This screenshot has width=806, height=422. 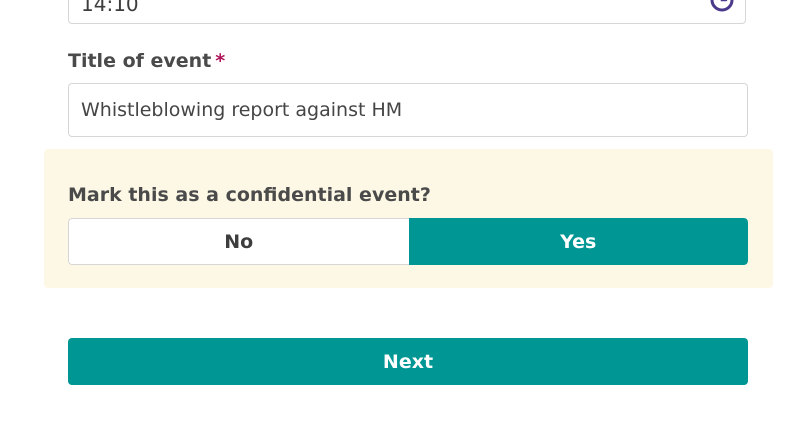 I want to click on confidential-toggle: No Yes, so click(x=408, y=241).